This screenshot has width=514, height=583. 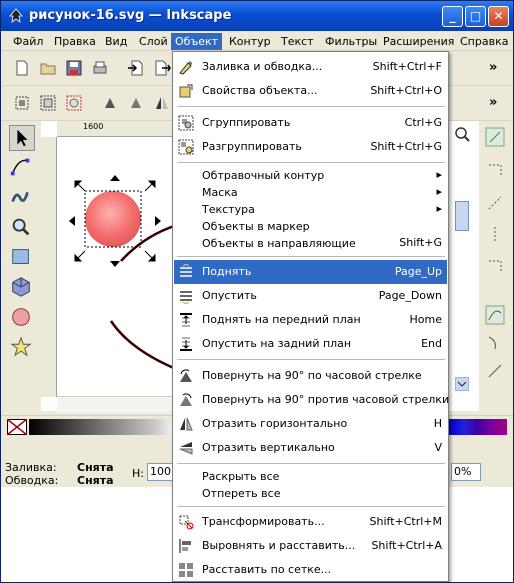 I want to click on menu-item-pattern: Текстура ▸, so click(x=310, y=209).